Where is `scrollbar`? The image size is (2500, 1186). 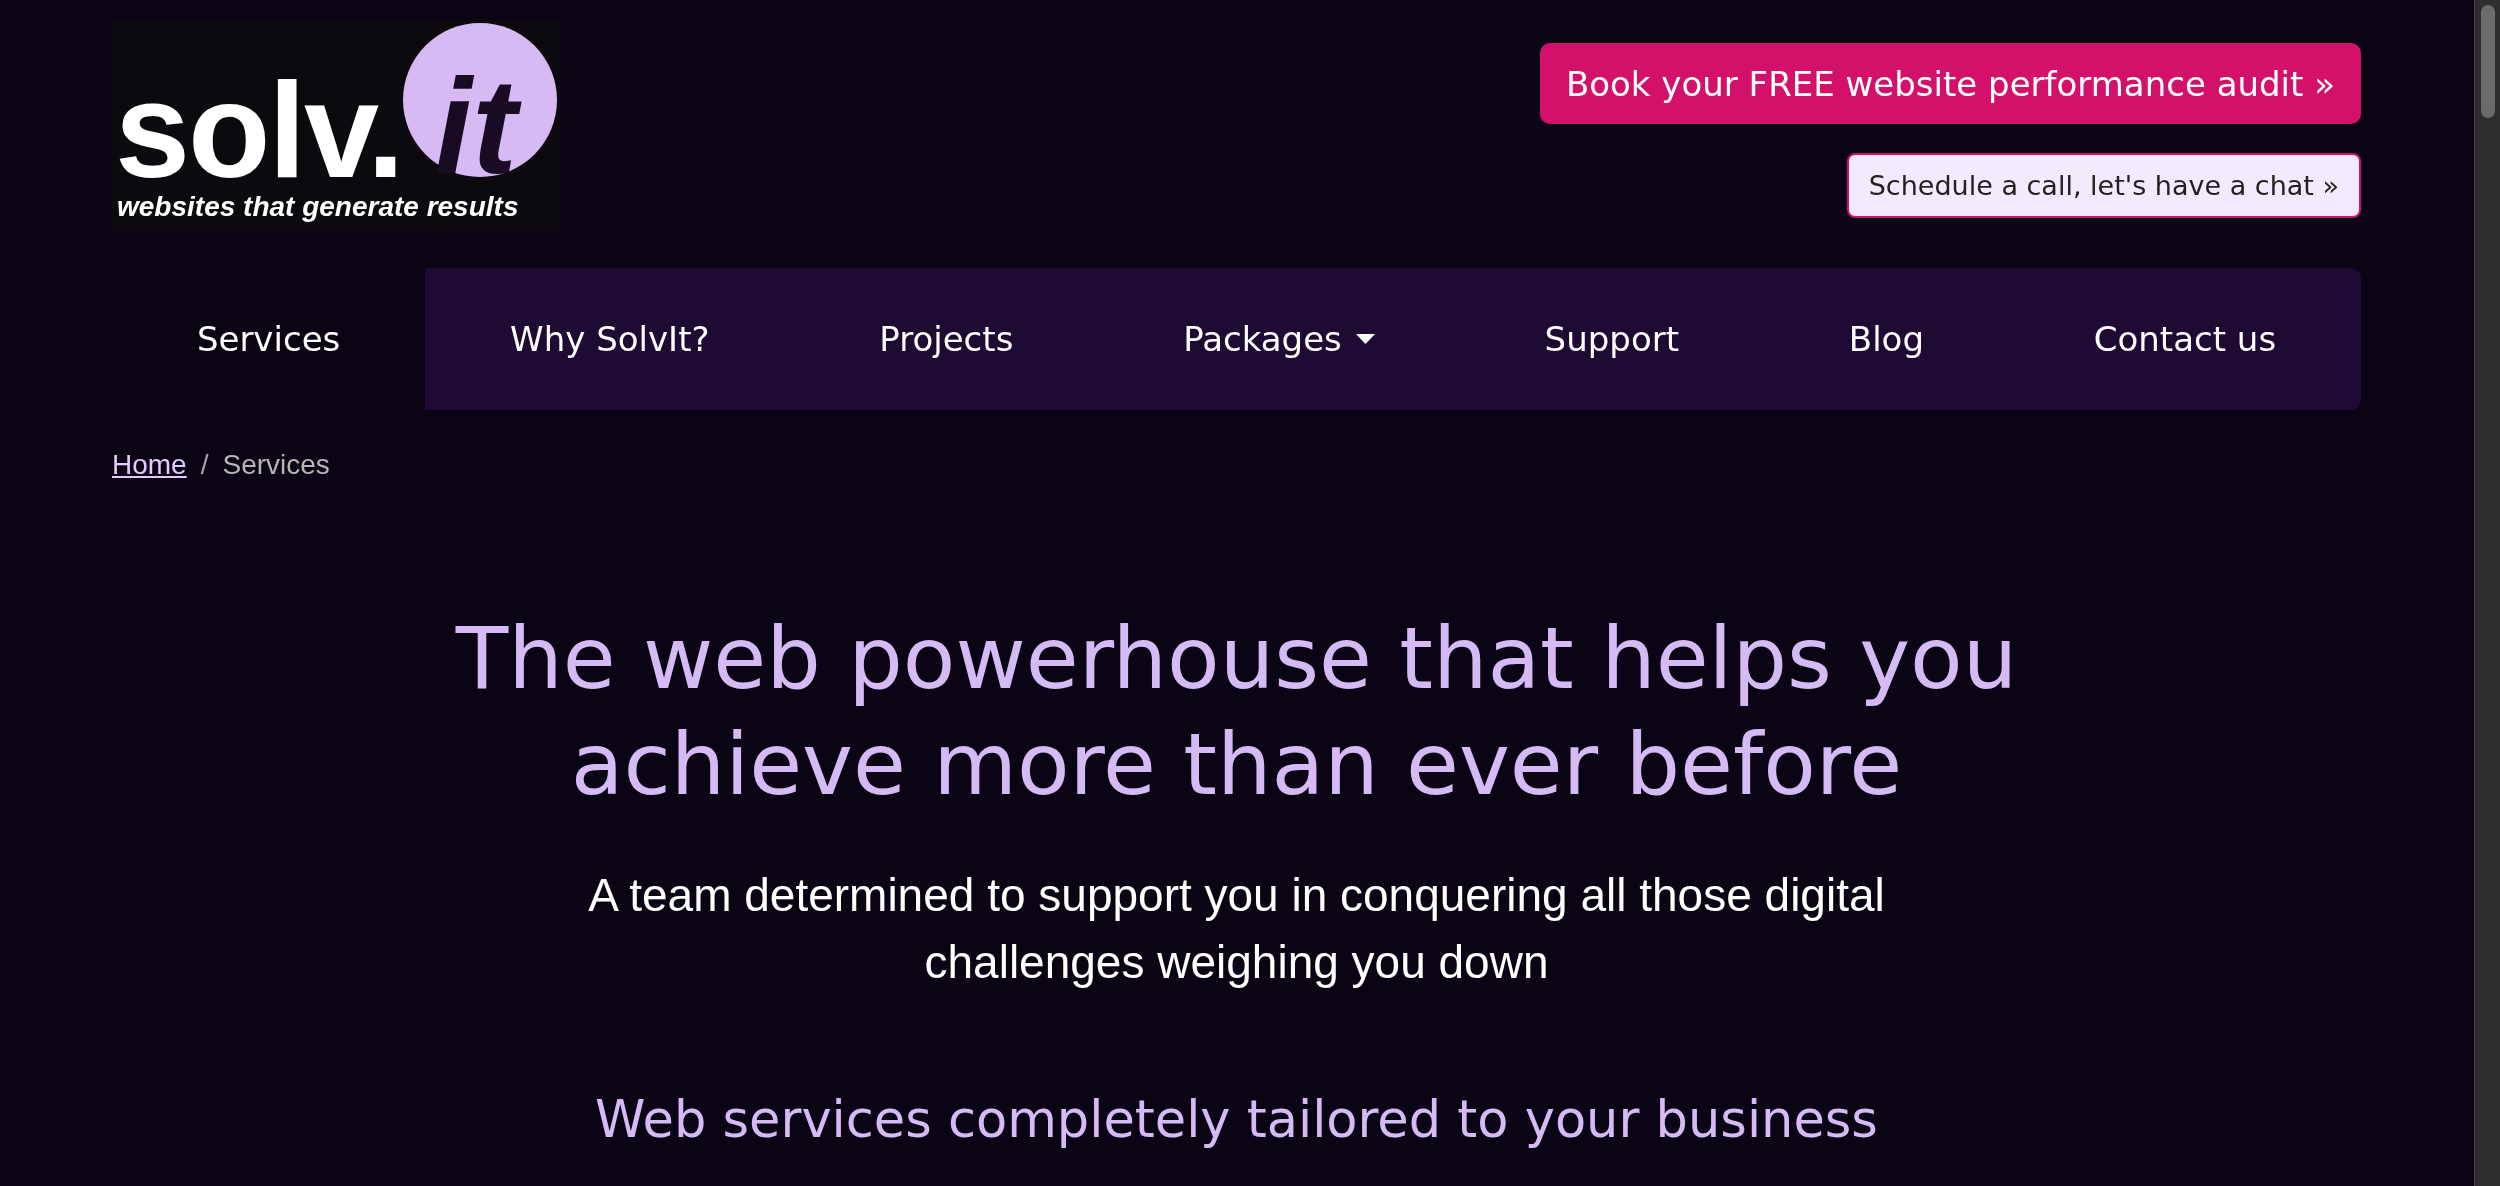
scrollbar is located at coordinates (2487, 593).